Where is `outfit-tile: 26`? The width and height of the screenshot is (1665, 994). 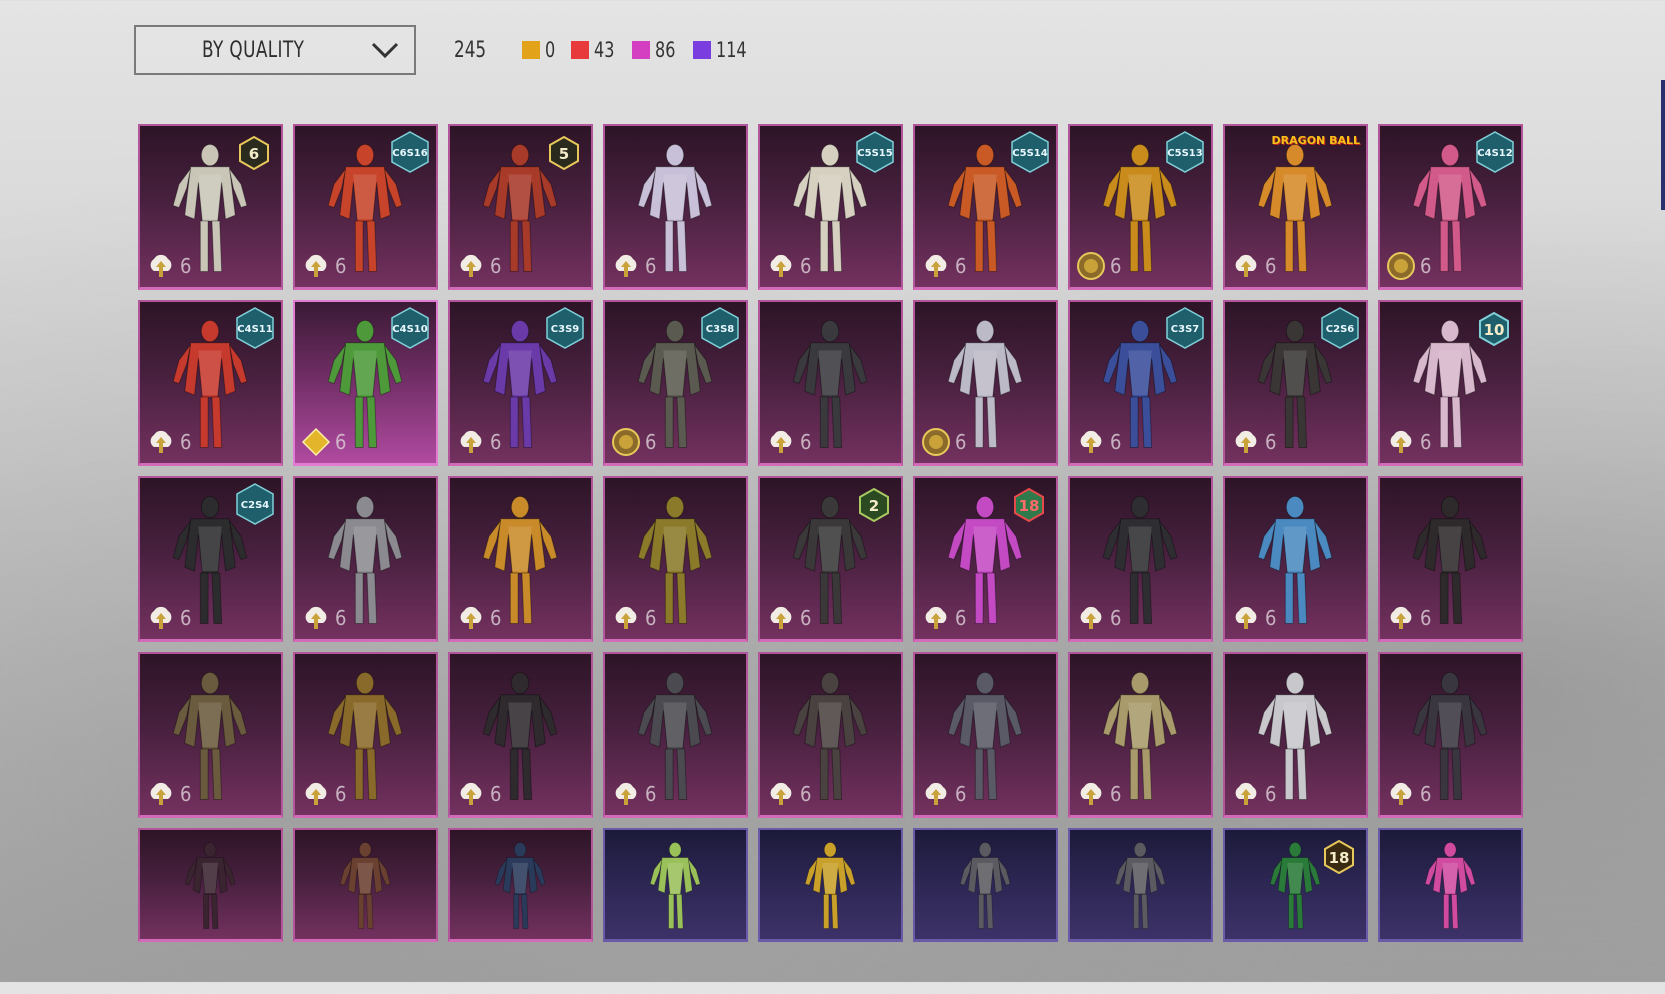 outfit-tile: 26 is located at coordinates (830, 559).